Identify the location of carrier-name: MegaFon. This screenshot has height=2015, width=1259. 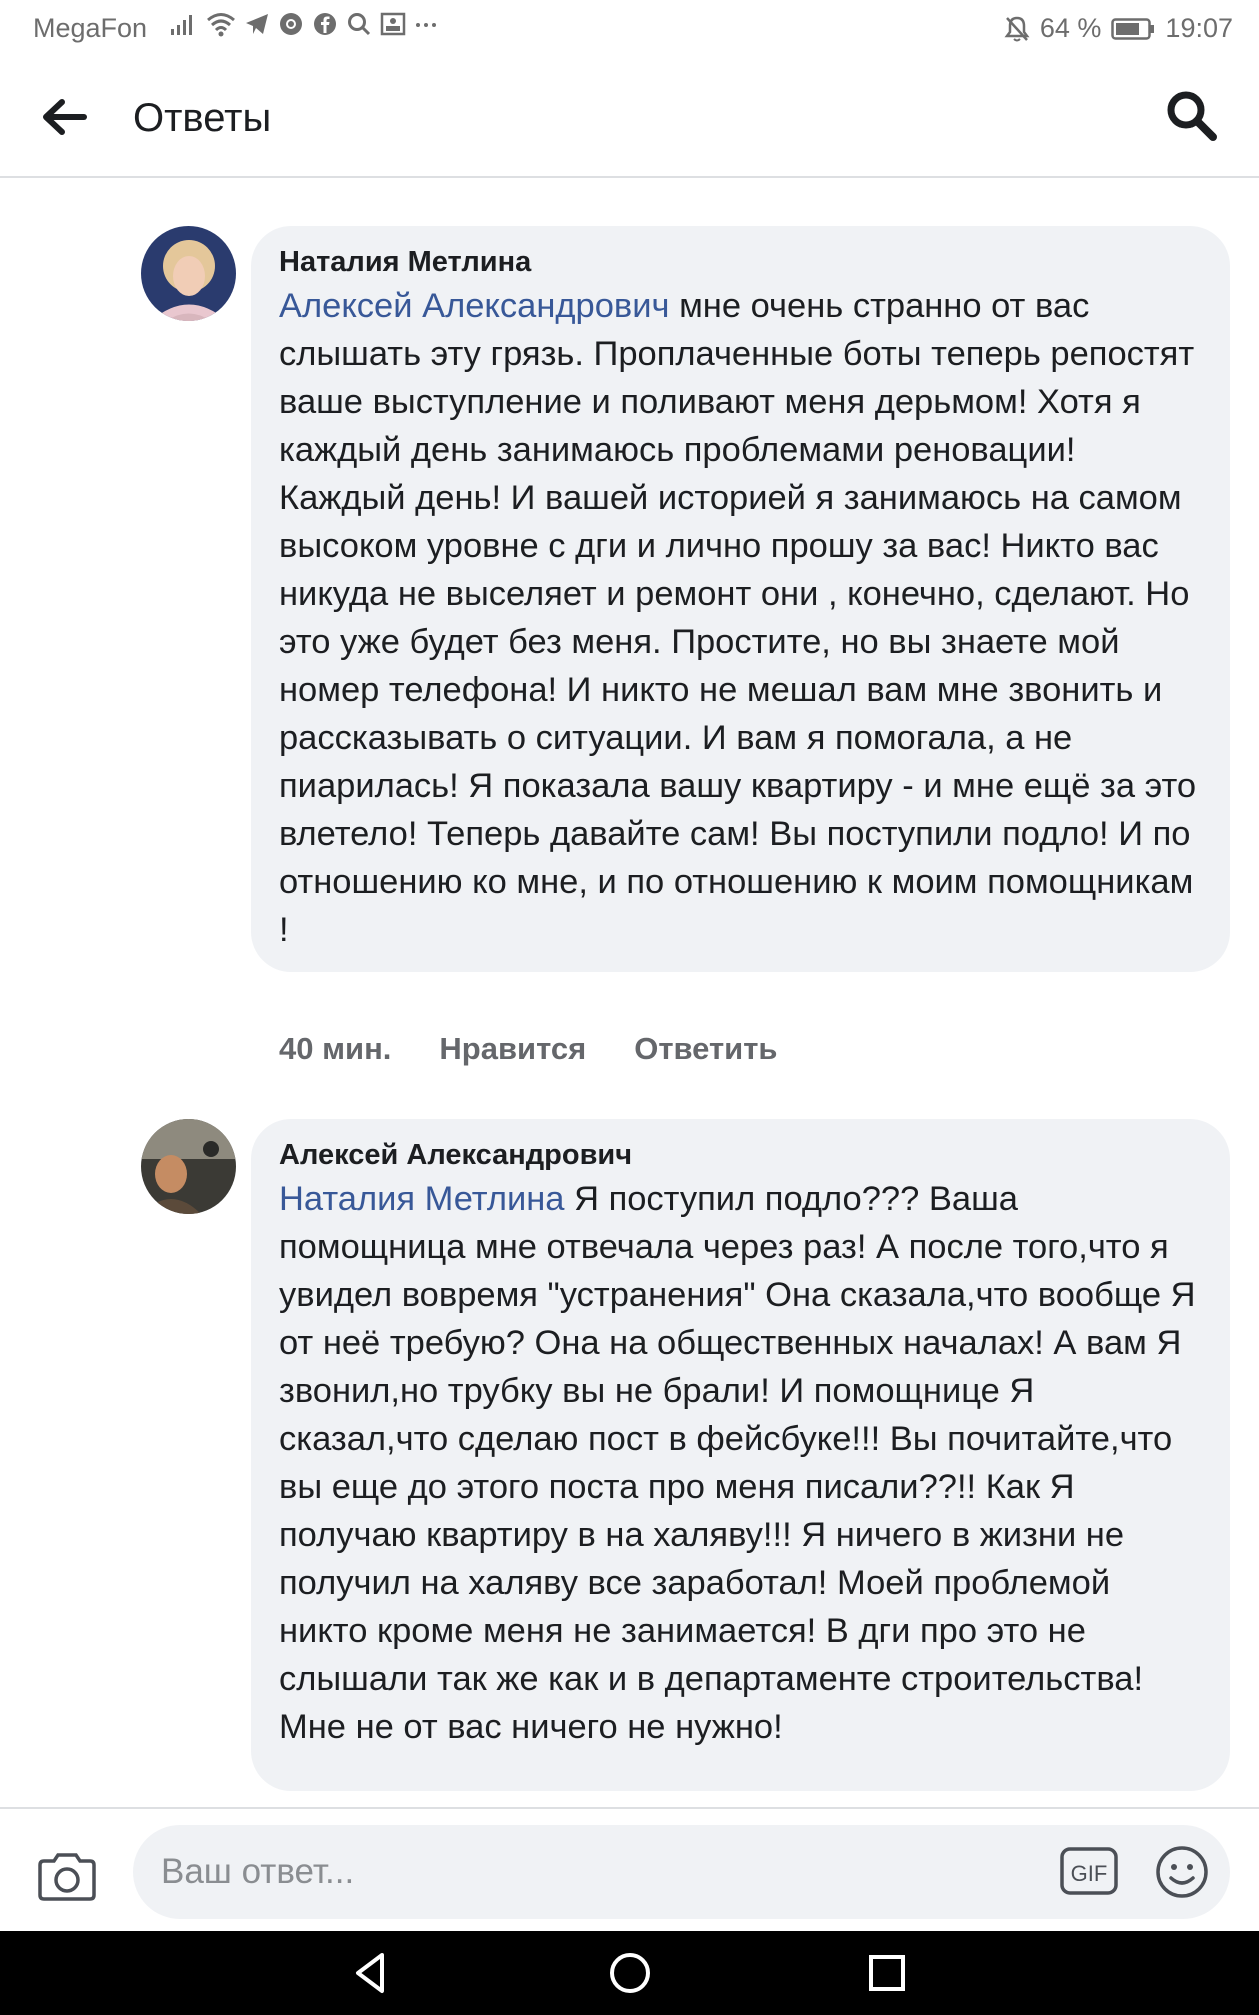
(90, 28).